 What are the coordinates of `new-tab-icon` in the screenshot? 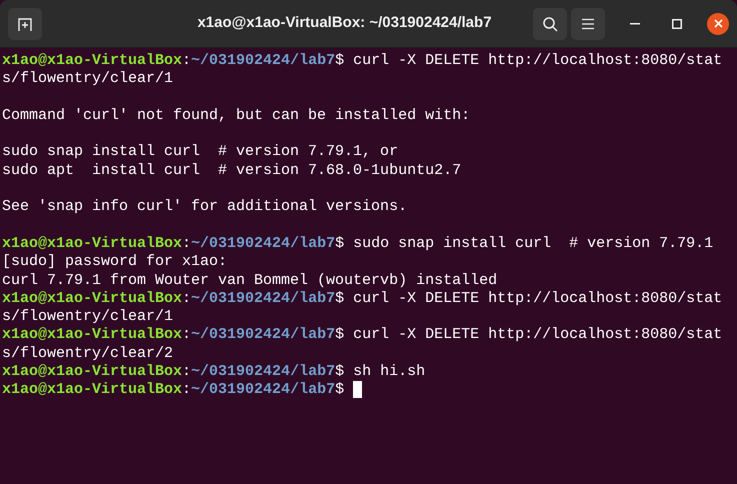 It's located at (25, 24).